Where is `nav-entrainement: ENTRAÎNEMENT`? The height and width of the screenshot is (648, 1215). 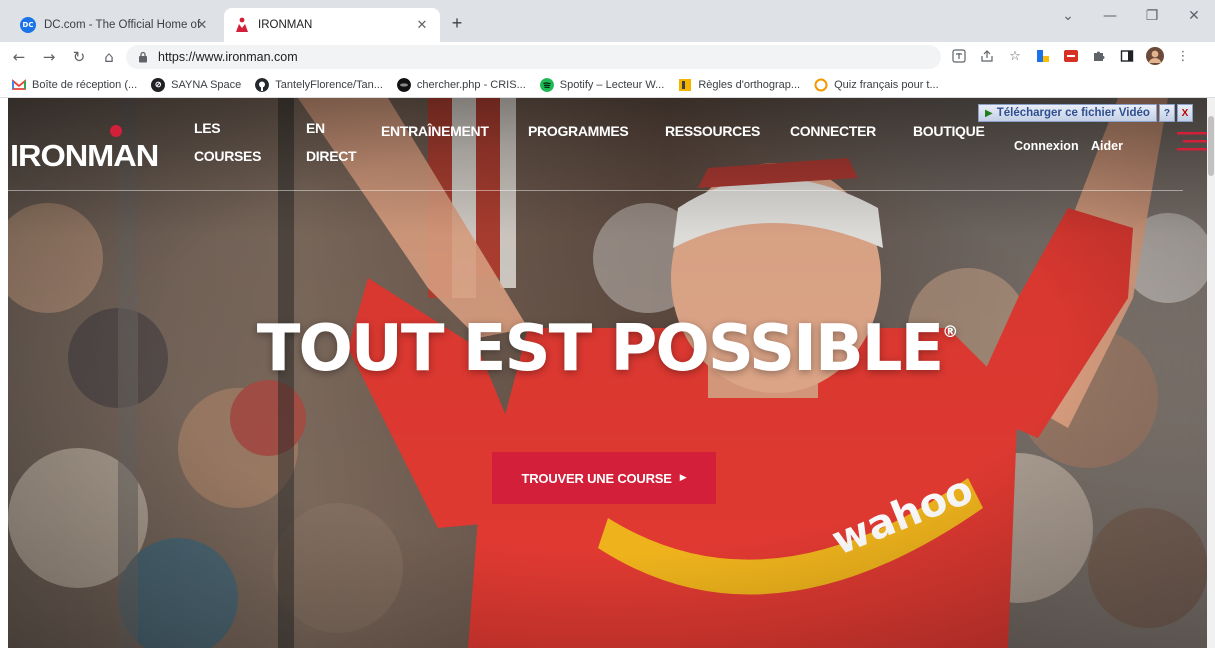 nav-entrainement: ENTRAÎNEMENT is located at coordinates (435, 131).